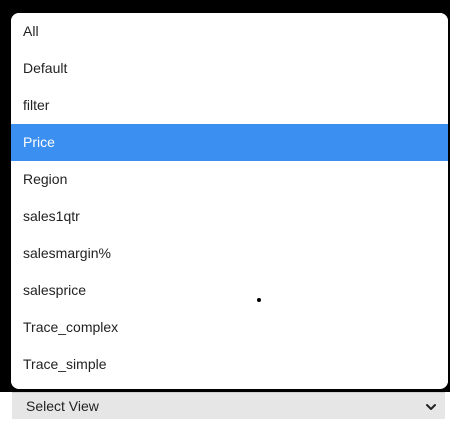 The height and width of the screenshot is (422, 450). Describe the element at coordinates (229, 216) in the screenshot. I see `option-sales1qtr: sales1qtr` at that location.